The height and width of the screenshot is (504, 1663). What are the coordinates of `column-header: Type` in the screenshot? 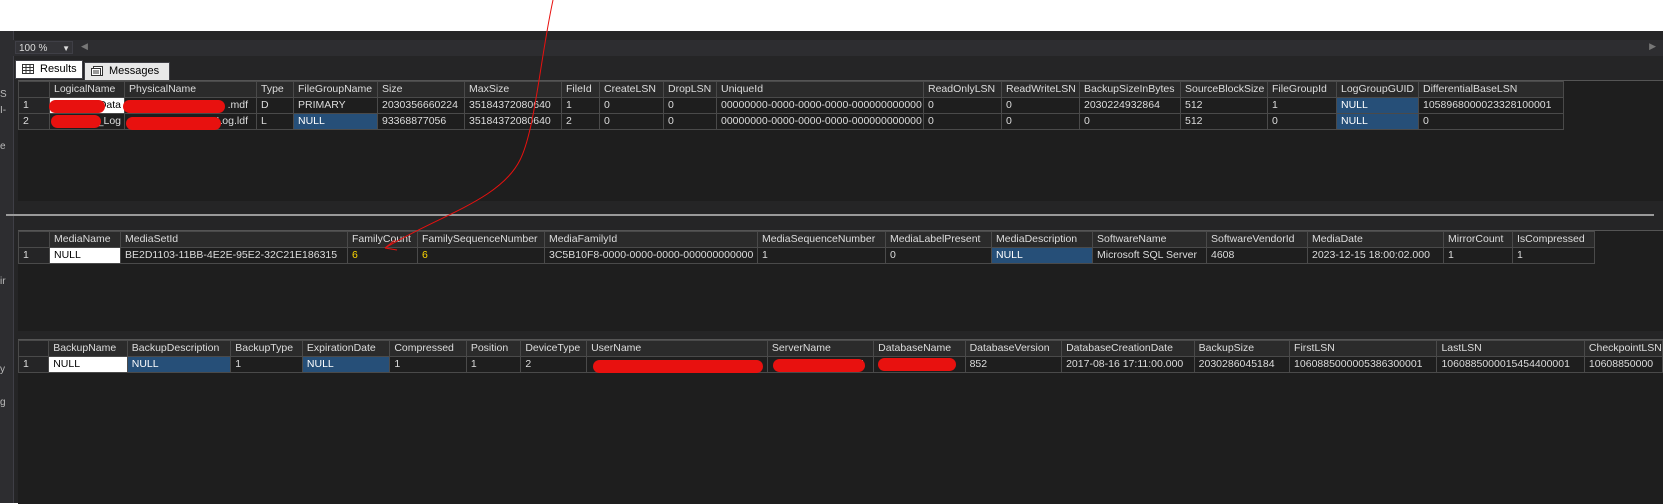 It's located at (275, 89).